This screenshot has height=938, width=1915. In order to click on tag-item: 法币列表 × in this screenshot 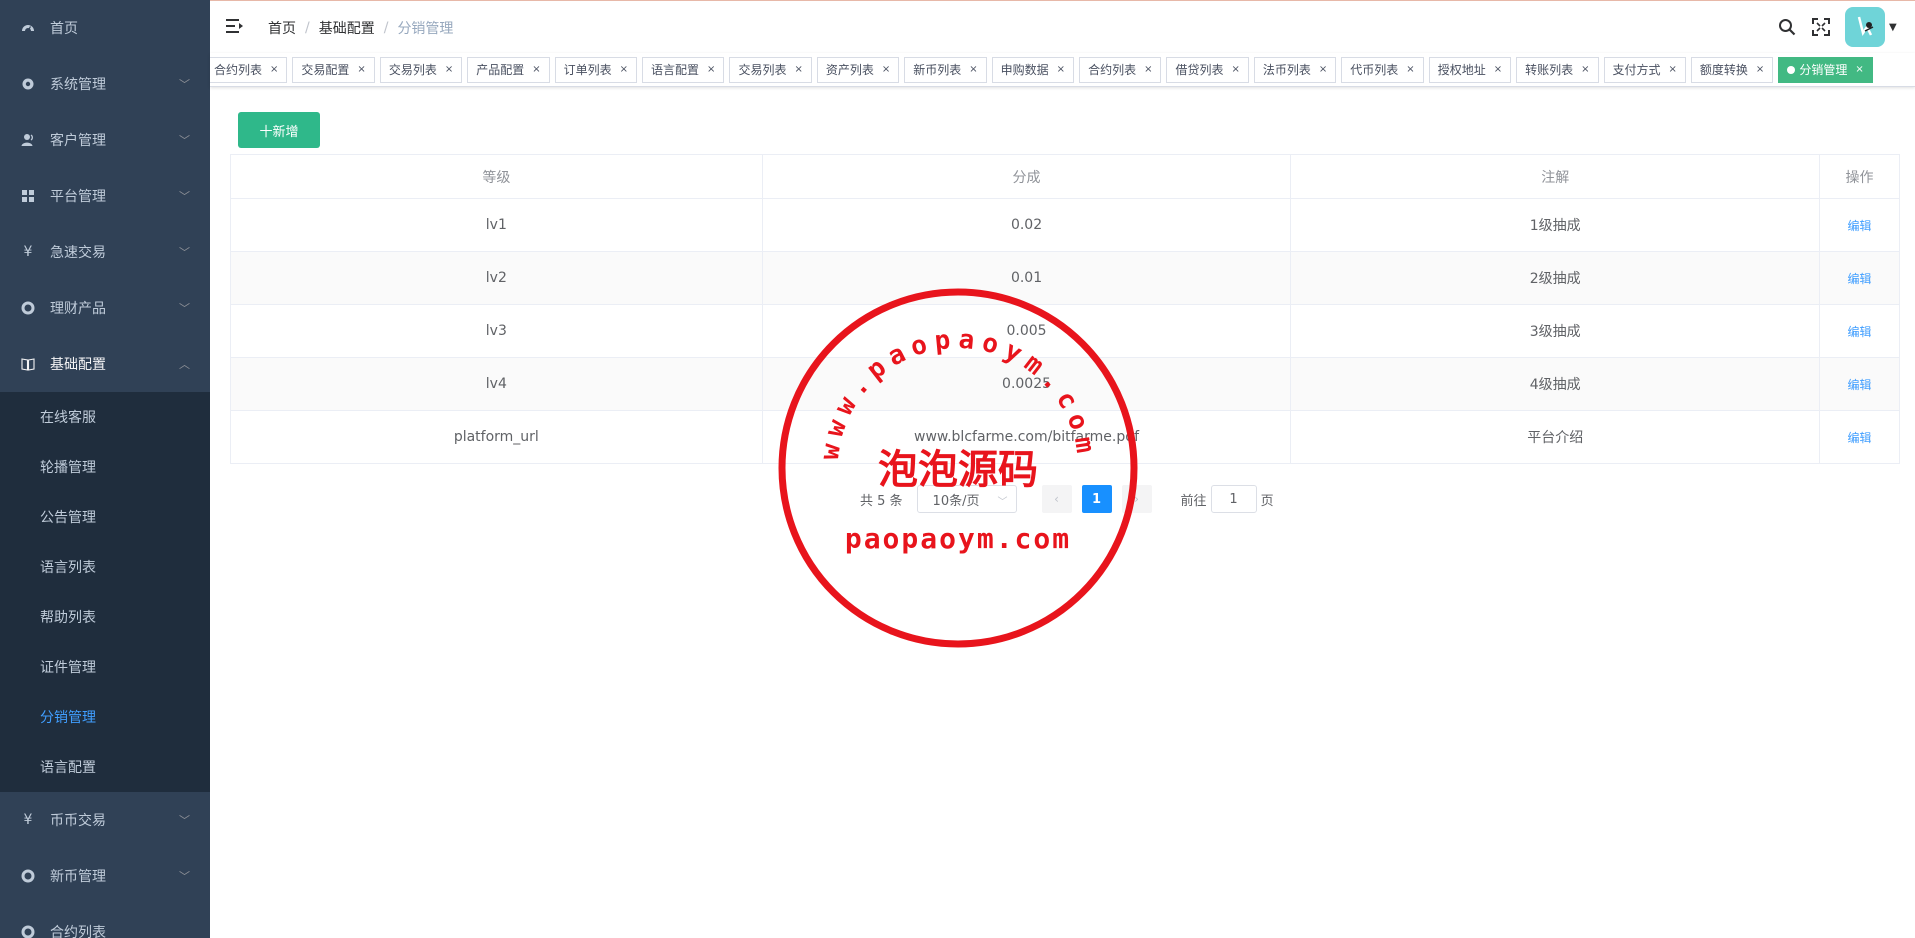, I will do `click(1295, 70)`.